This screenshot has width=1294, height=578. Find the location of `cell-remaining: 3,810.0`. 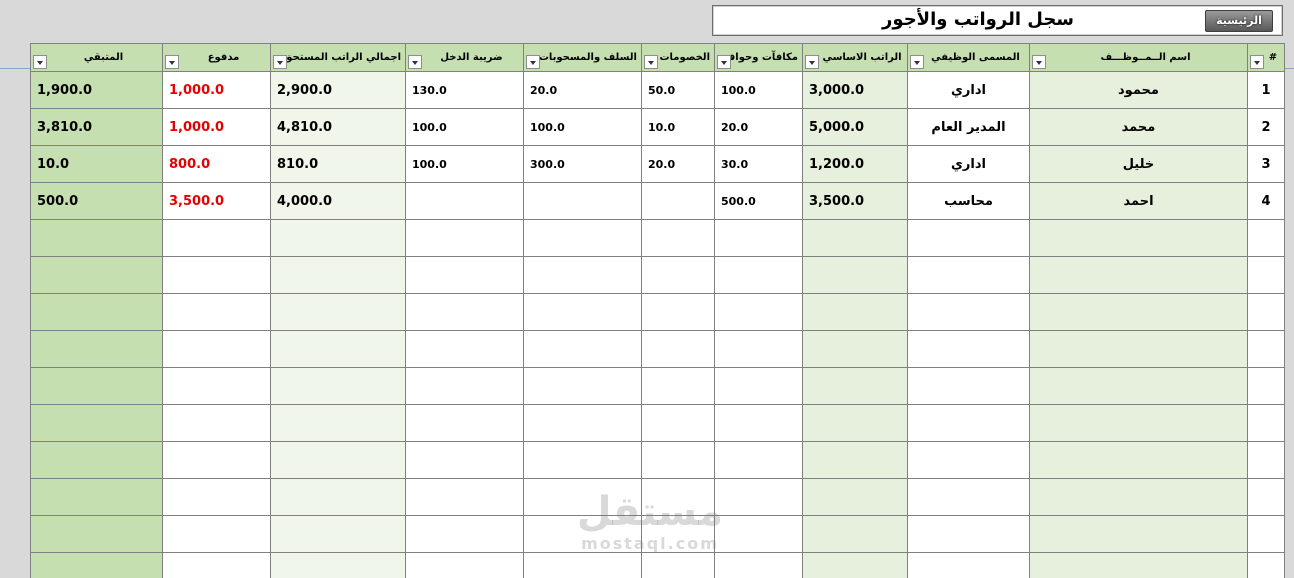

cell-remaining: 3,810.0 is located at coordinates (96, 127).